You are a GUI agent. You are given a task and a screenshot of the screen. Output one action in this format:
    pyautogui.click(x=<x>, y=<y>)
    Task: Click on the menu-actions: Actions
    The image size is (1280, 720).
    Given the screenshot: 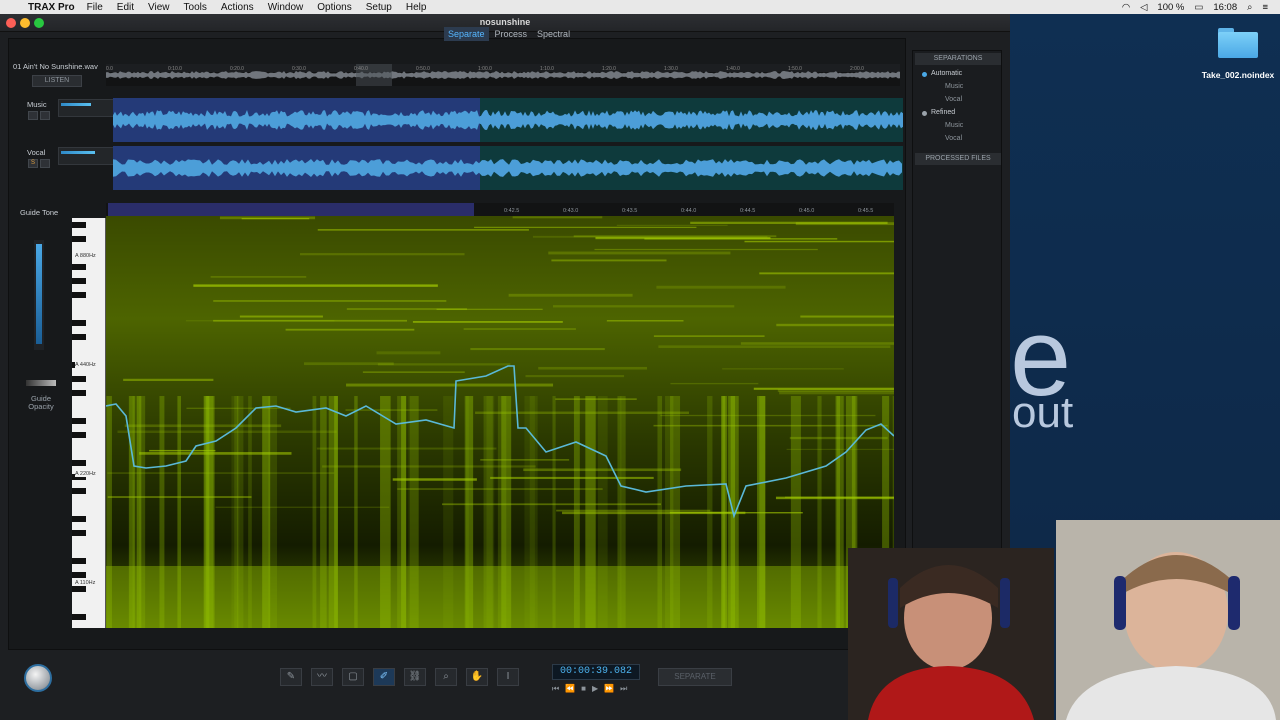 What is the action you would take?
    pyautogui.click(x=237, y=7)
    